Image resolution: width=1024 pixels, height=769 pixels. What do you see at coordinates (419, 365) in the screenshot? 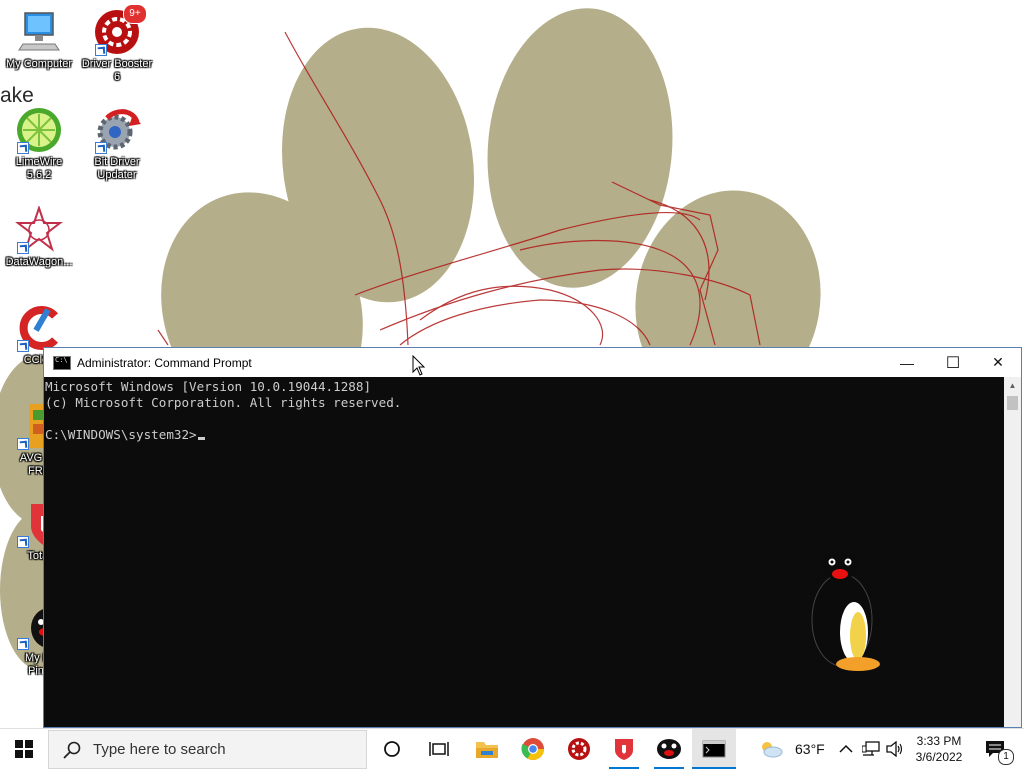
I see `mouse-pointer-icon` at bounding box center [419, 365].